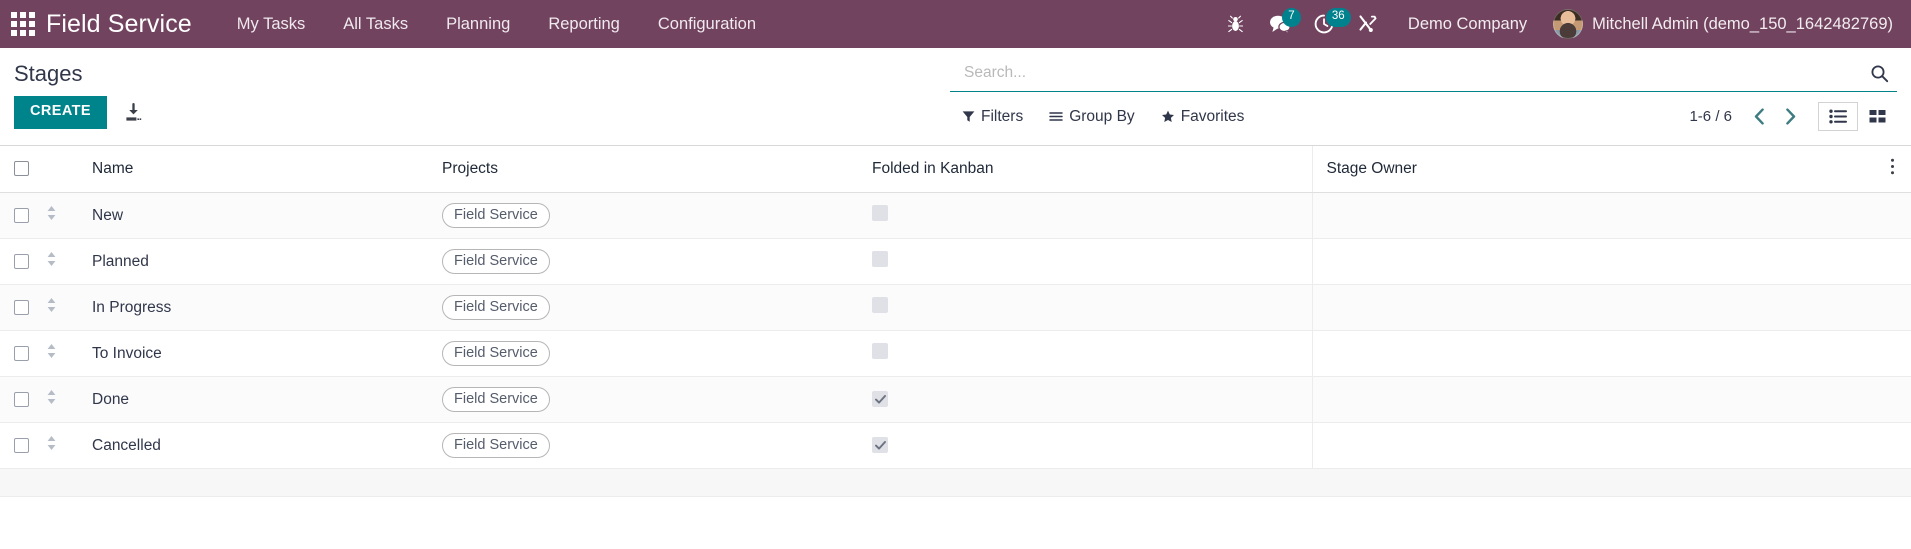  What do you see at coordinates (23, 24) in the screenshot?
I see `apps-grid-icon` at bounding box center [23, 24].